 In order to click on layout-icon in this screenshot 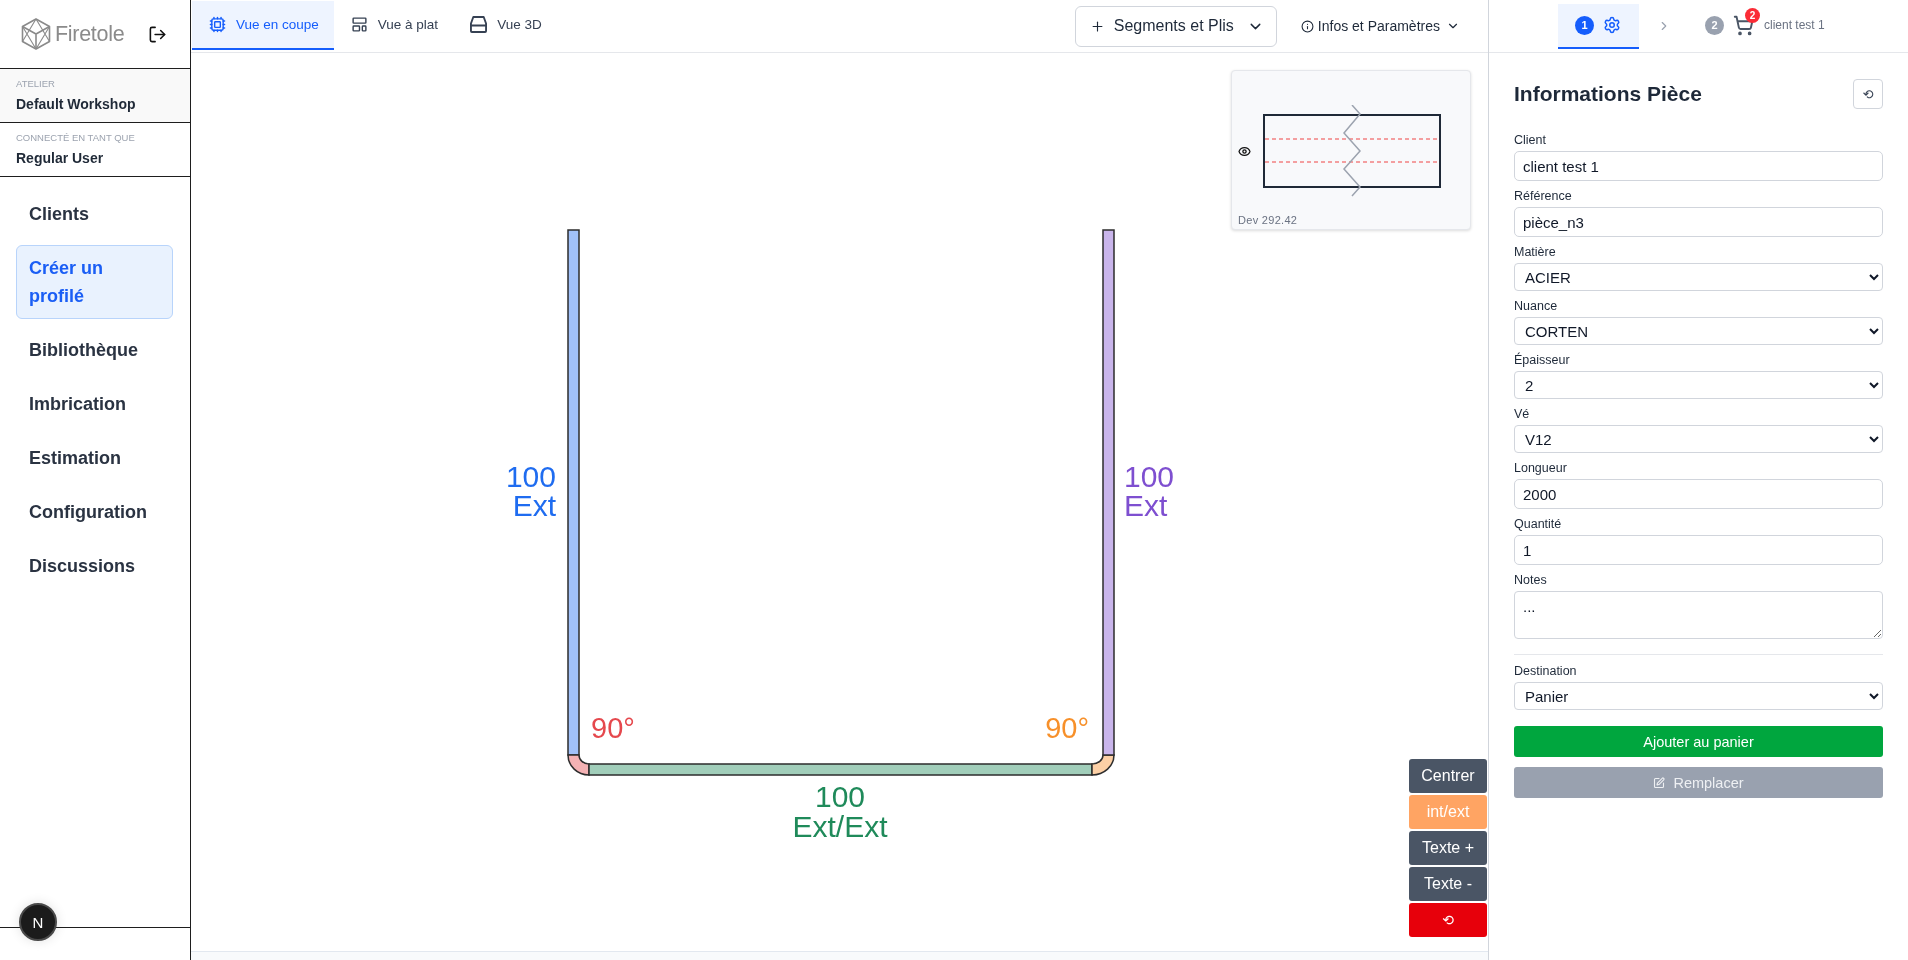, I will do `click(359, 24)`.